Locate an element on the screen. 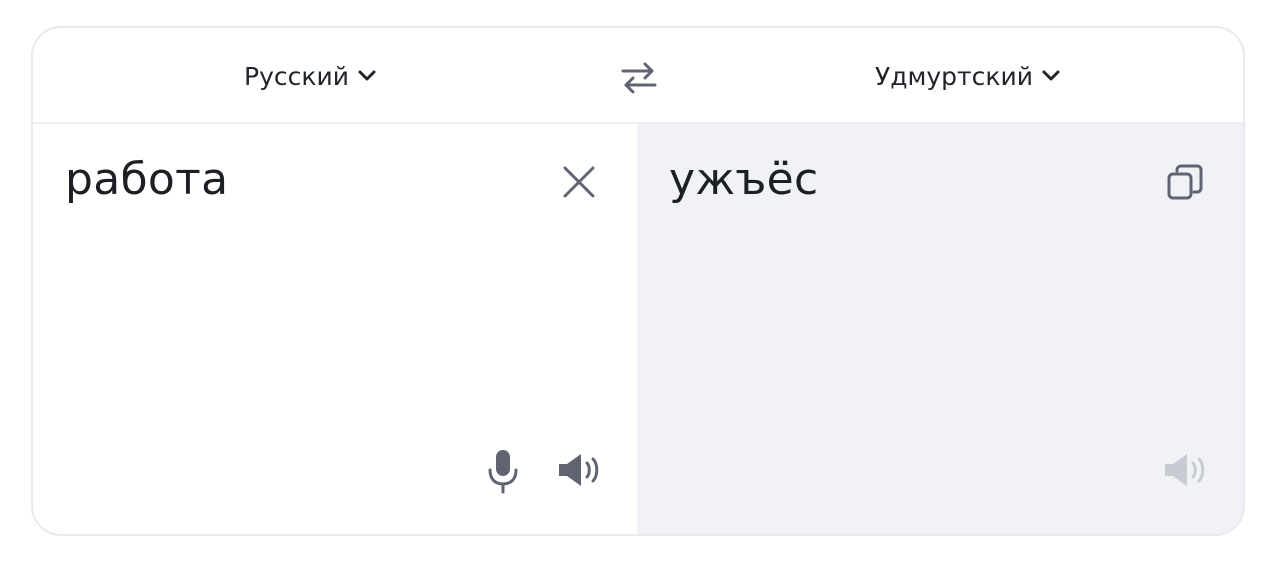  swap-languages-button is located at coordinates (639, 78).